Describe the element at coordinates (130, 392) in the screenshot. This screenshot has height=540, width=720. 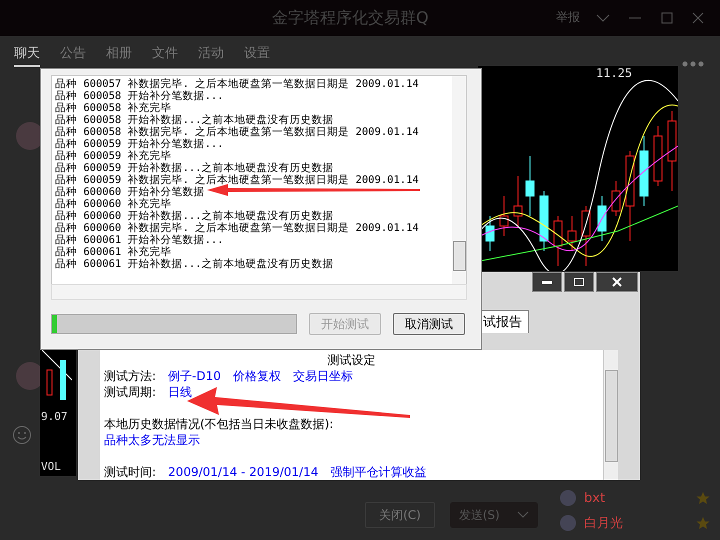
I see `field-label: 测试周期:` at that location.